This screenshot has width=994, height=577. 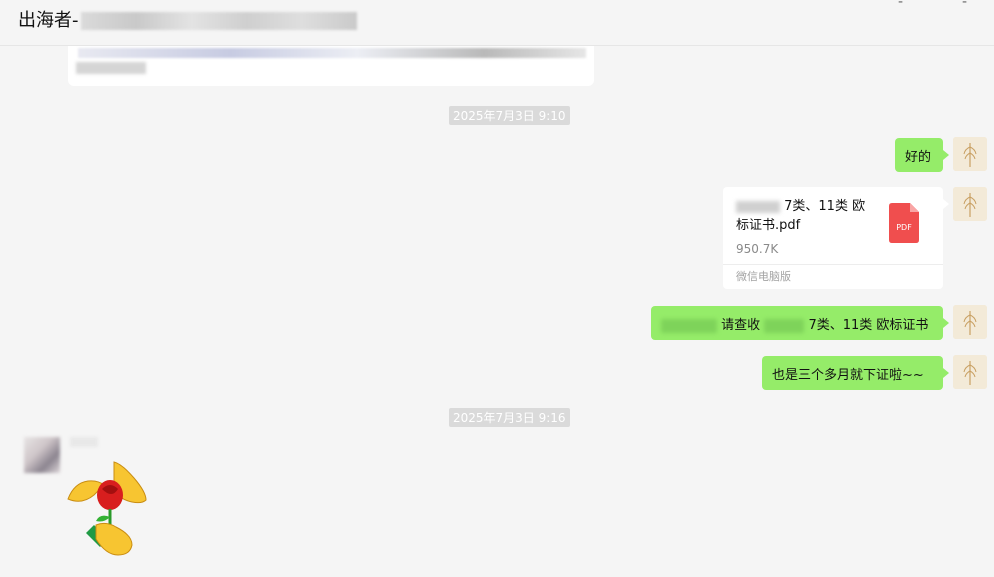 What do you see at coordinates (833, 276) in the screenshot?
I see `file-source: 微信电脑版` at bounding box center [833, 276].